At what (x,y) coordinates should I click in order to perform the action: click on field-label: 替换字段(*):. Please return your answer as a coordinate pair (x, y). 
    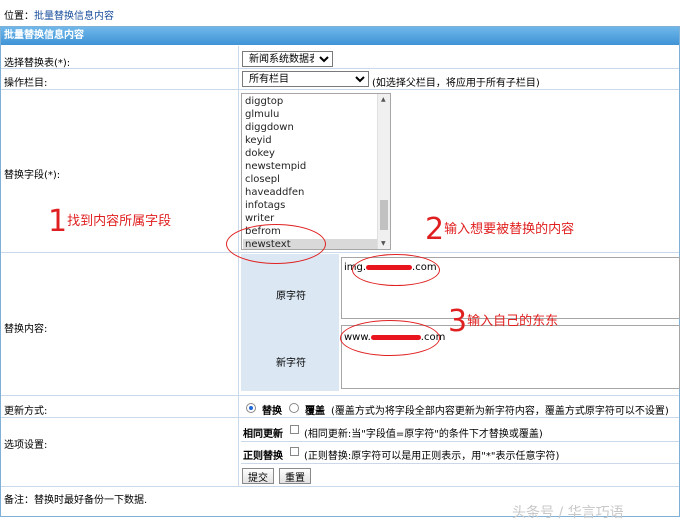
    Looking at the image, I should click on (32, 175).